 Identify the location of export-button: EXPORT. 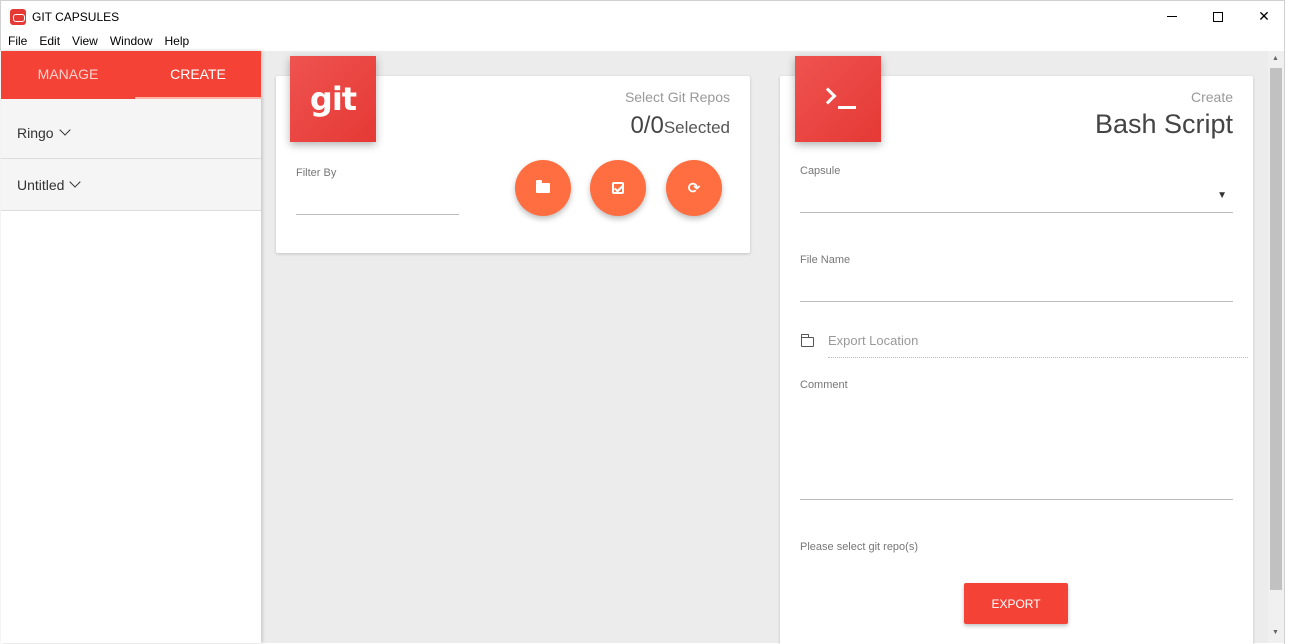
(1016, 603).